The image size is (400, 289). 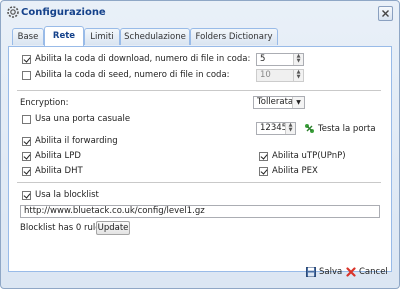 I want to click on save-button: Salva, so click(x=324, y=272).